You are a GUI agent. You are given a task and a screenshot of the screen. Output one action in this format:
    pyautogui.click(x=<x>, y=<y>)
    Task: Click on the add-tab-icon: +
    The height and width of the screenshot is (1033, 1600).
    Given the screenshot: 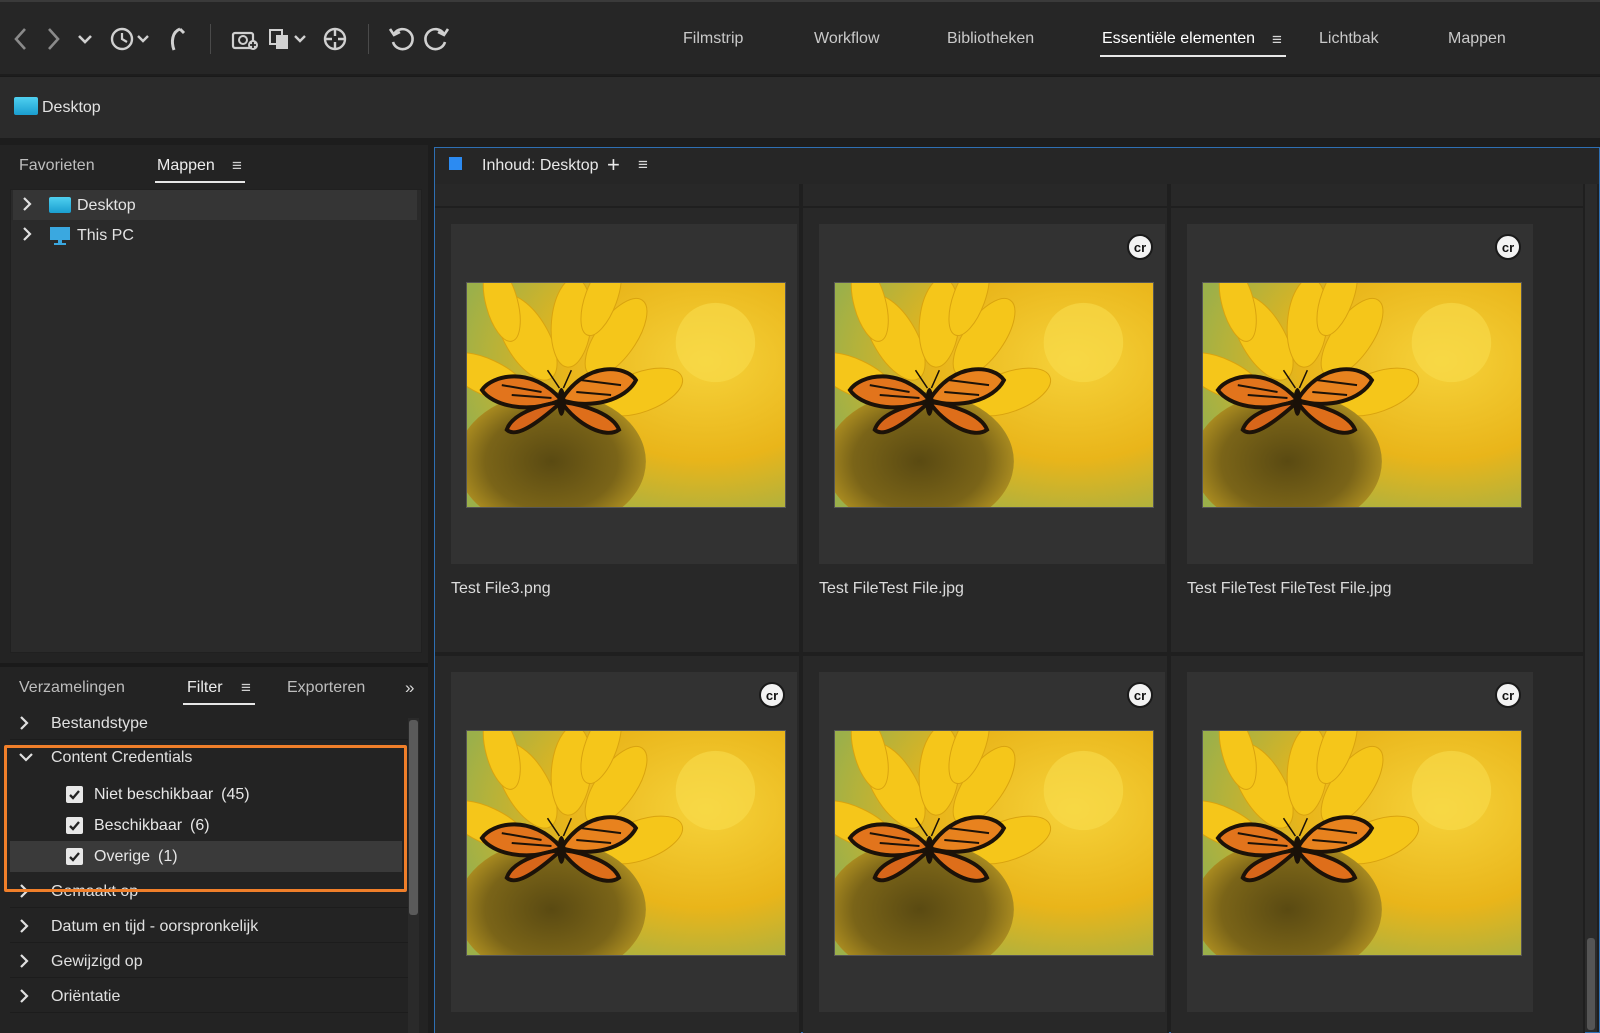 What is the action you would take?
    pyautogui.click(x=613, y=165)
    